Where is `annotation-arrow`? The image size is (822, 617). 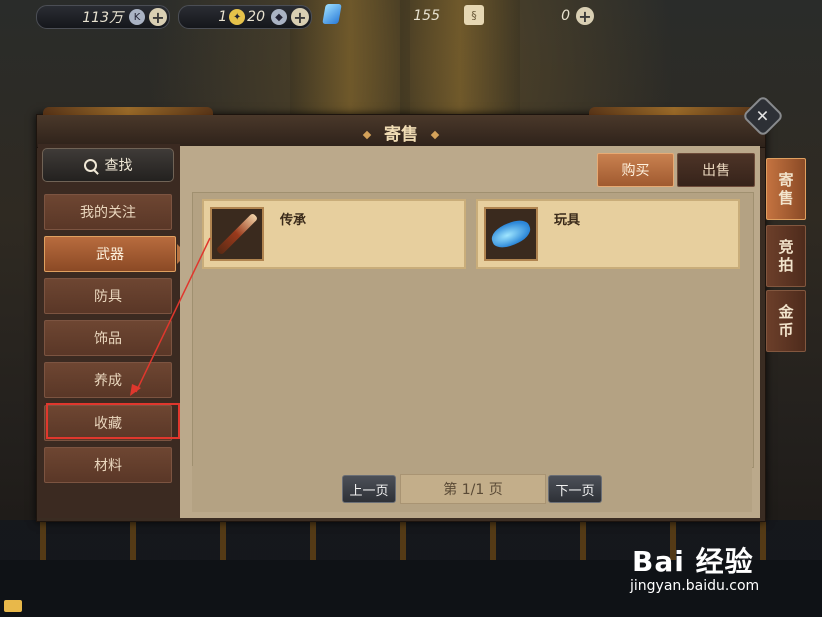
annotation-arrow is located at coordinates (170, 316).